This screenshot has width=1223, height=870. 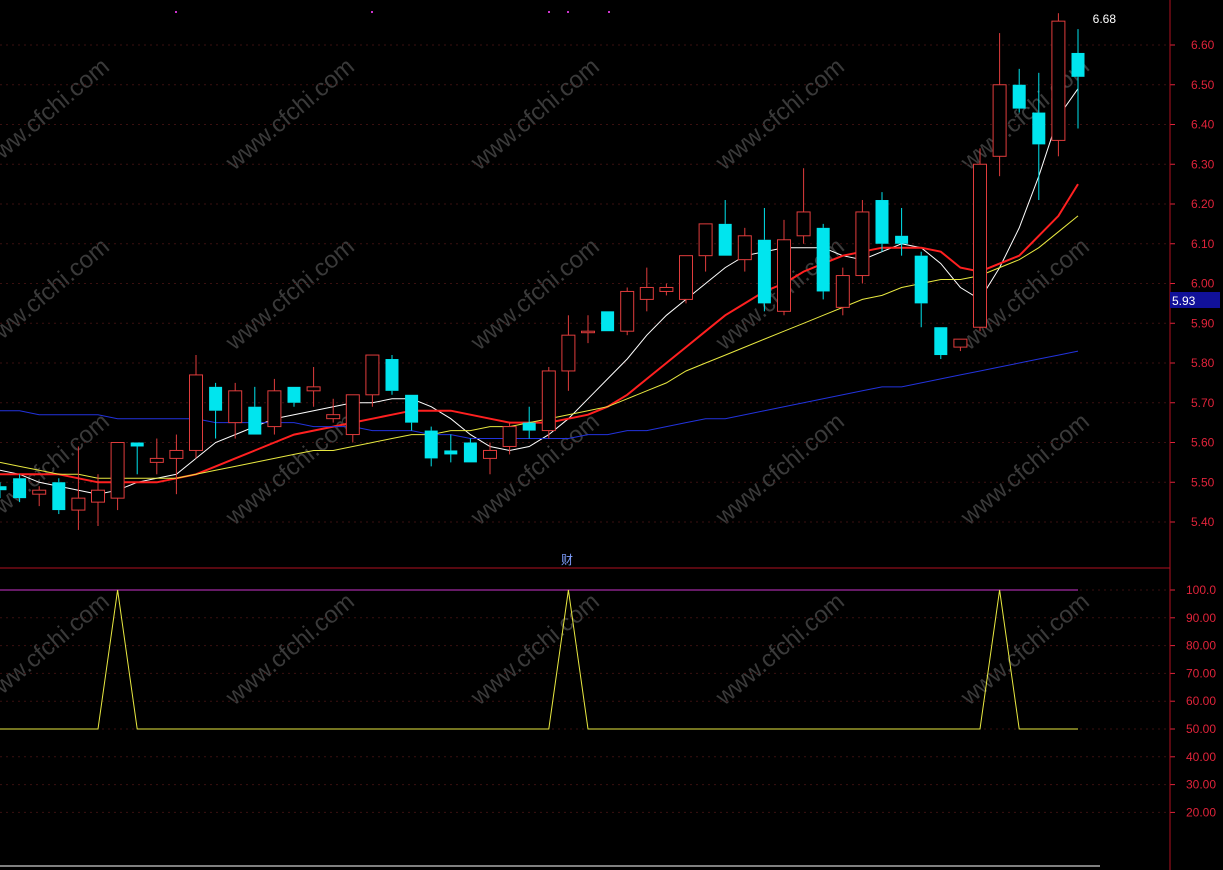 What do you see at coordinates (1201, 618) in the screenshot?
I see `indicator-tick-label: 90.00` at bounding box center [1201, 618].